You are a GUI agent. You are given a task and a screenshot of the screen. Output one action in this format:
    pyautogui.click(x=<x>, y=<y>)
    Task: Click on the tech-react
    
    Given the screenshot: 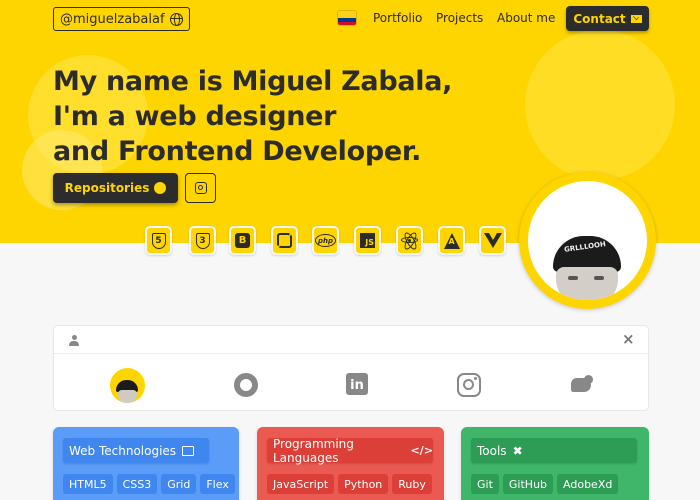 What is the action you would take?
    pyautogui.click(x=409, y=240)
    